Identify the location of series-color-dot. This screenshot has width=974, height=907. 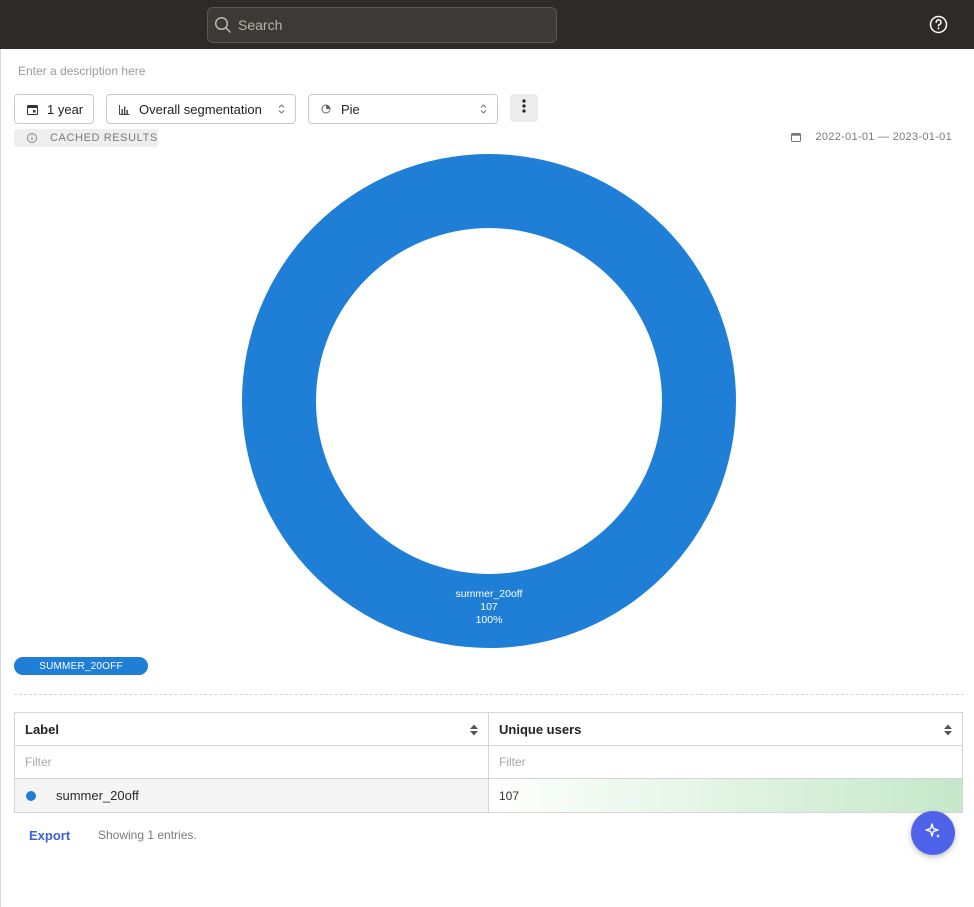
(31, 795).